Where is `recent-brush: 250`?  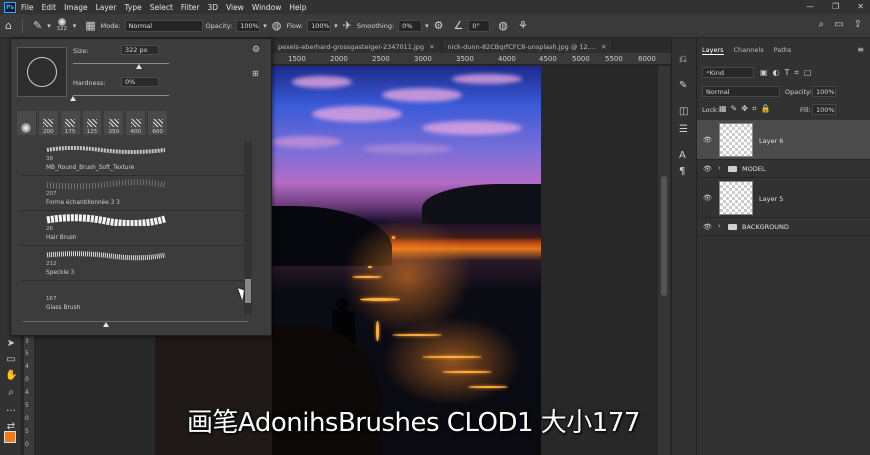
recent-brush: 250 is located at coordinates (114, 123).